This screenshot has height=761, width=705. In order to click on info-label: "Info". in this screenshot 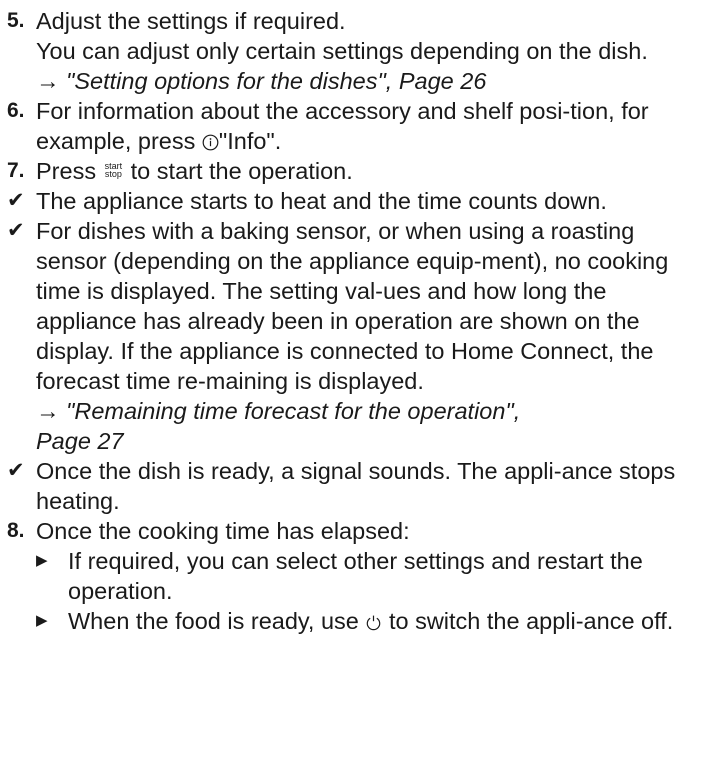, I will do `click(250, 141)`.